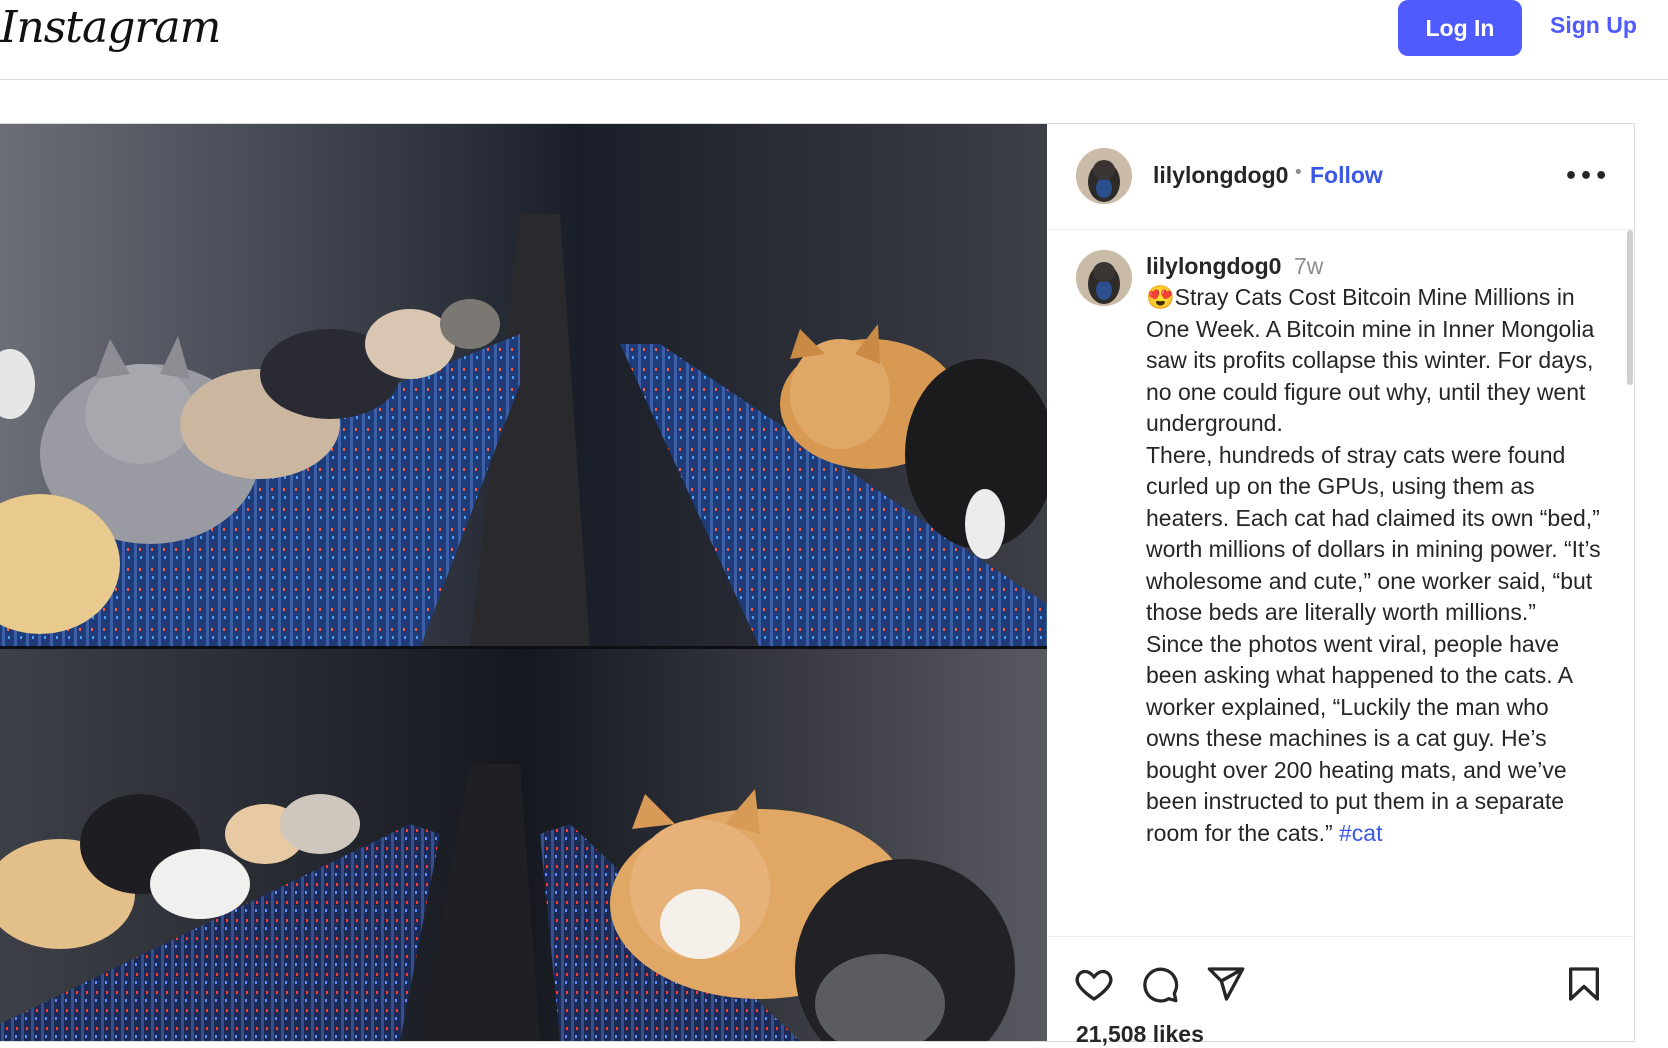 The image size is (1668, 1048). Describe the element at coordinates (1346, 175) in the screenshot. I see `follow-button: Follow` at that location.